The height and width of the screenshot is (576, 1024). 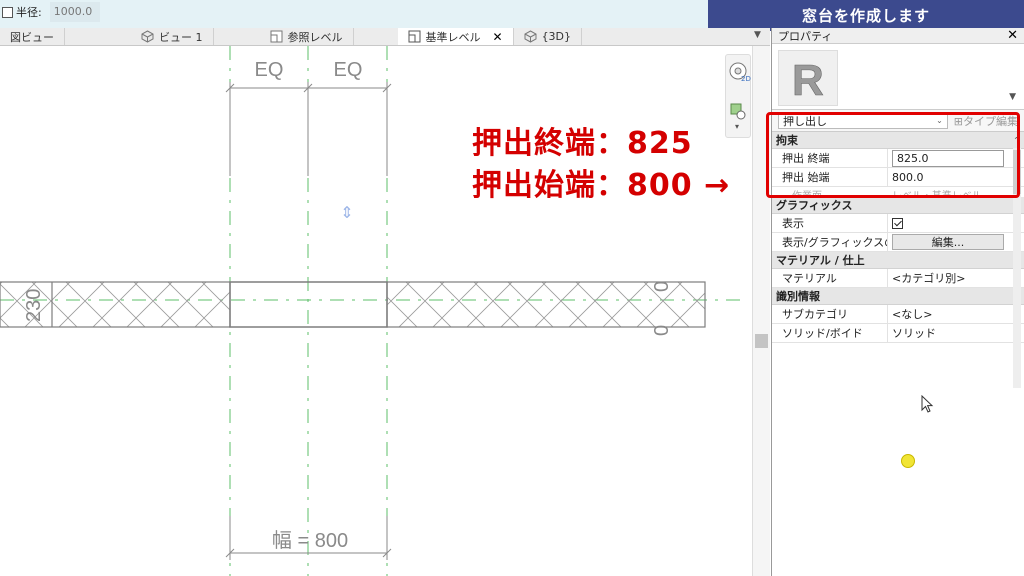 I want to click on tab-reference-level: 参照レベル, so click(x=284, y=36).